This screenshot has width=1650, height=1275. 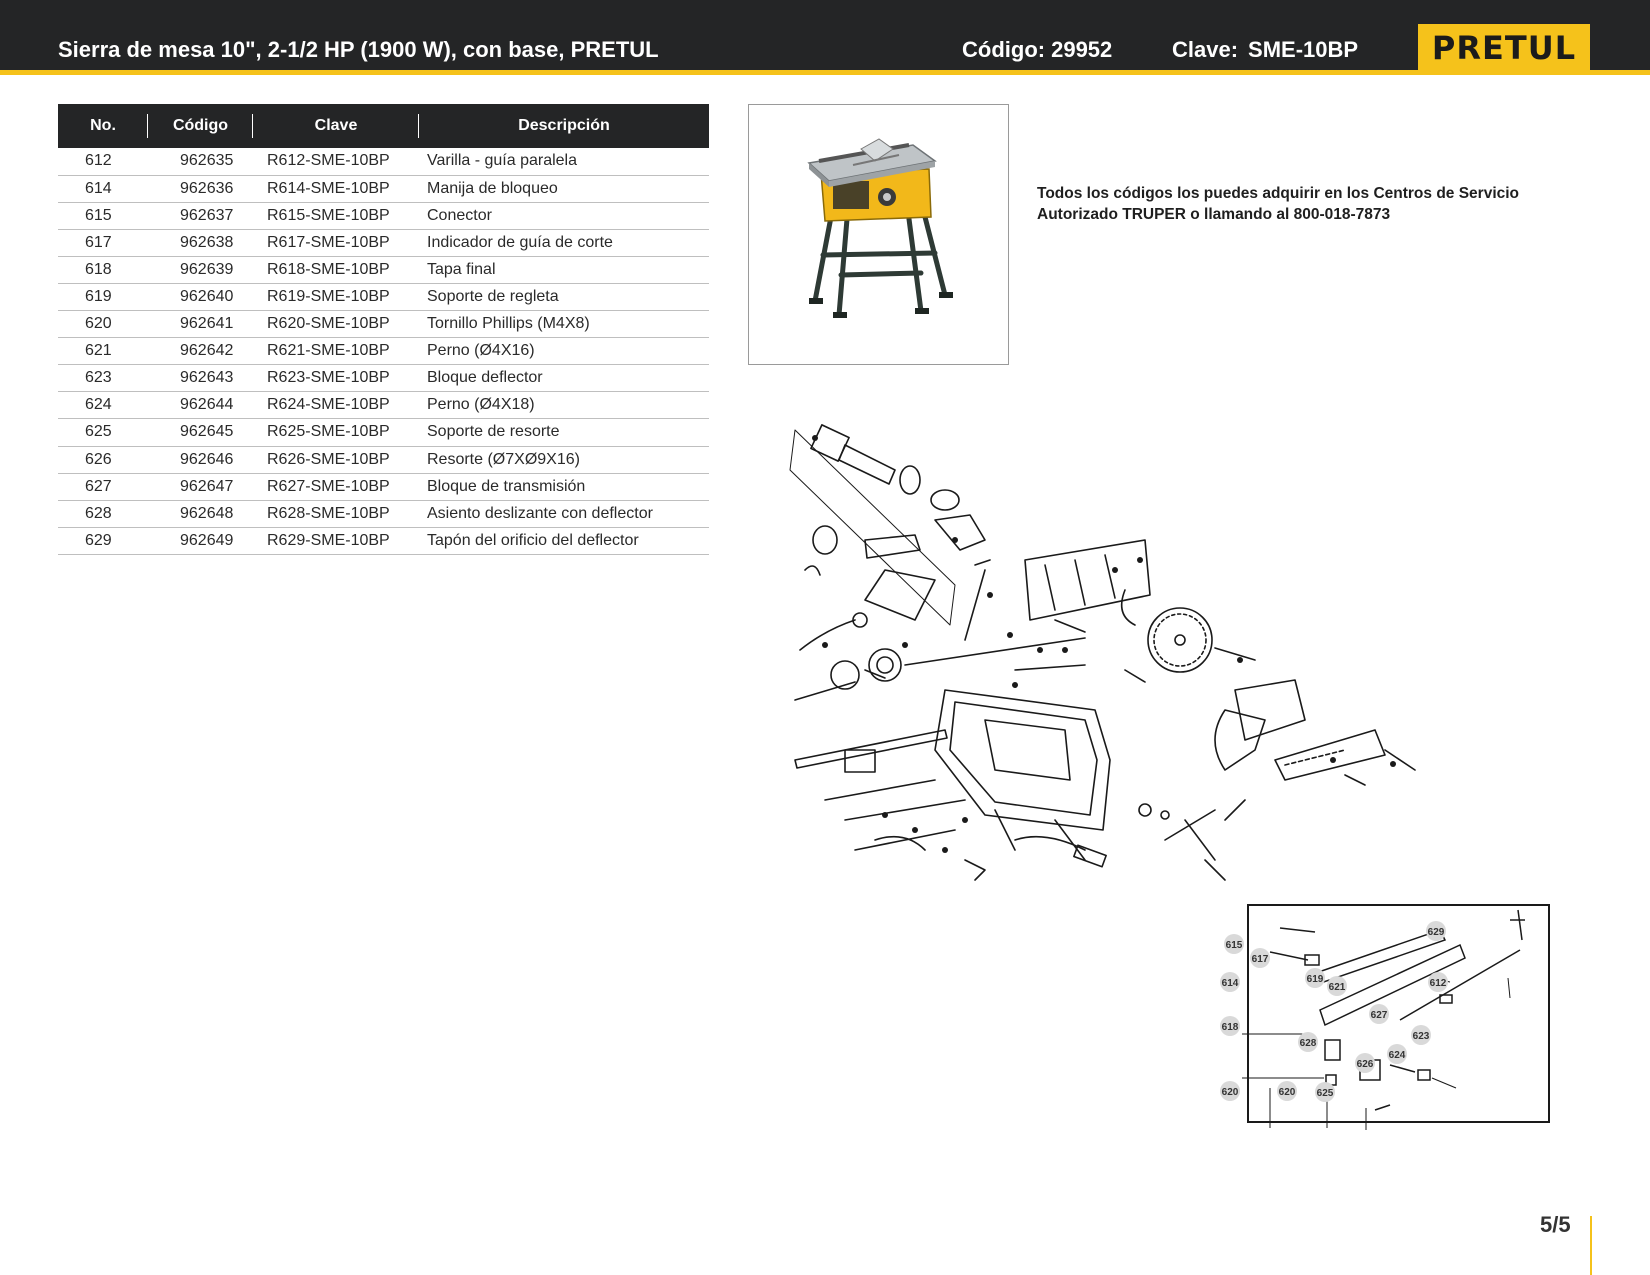 I want to click on cell-clave: R620-SME-10BP, so click(x=336, y=324).